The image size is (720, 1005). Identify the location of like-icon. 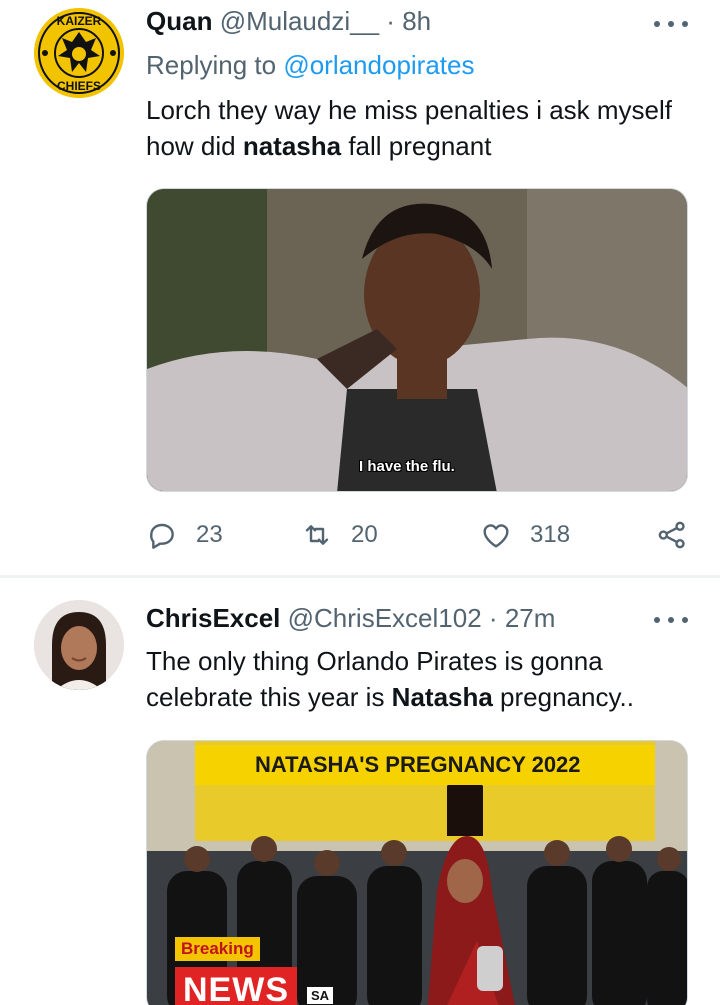
(496, 536).